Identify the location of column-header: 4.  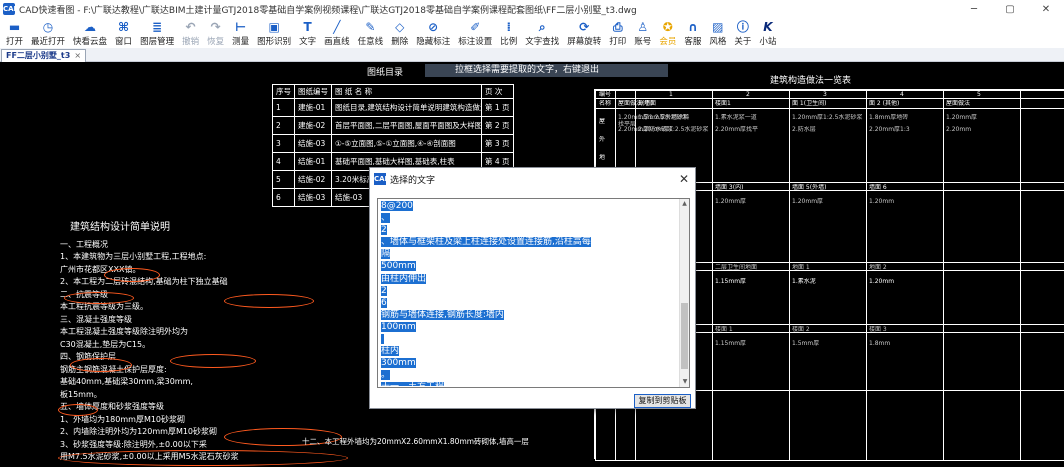
(902, 94).